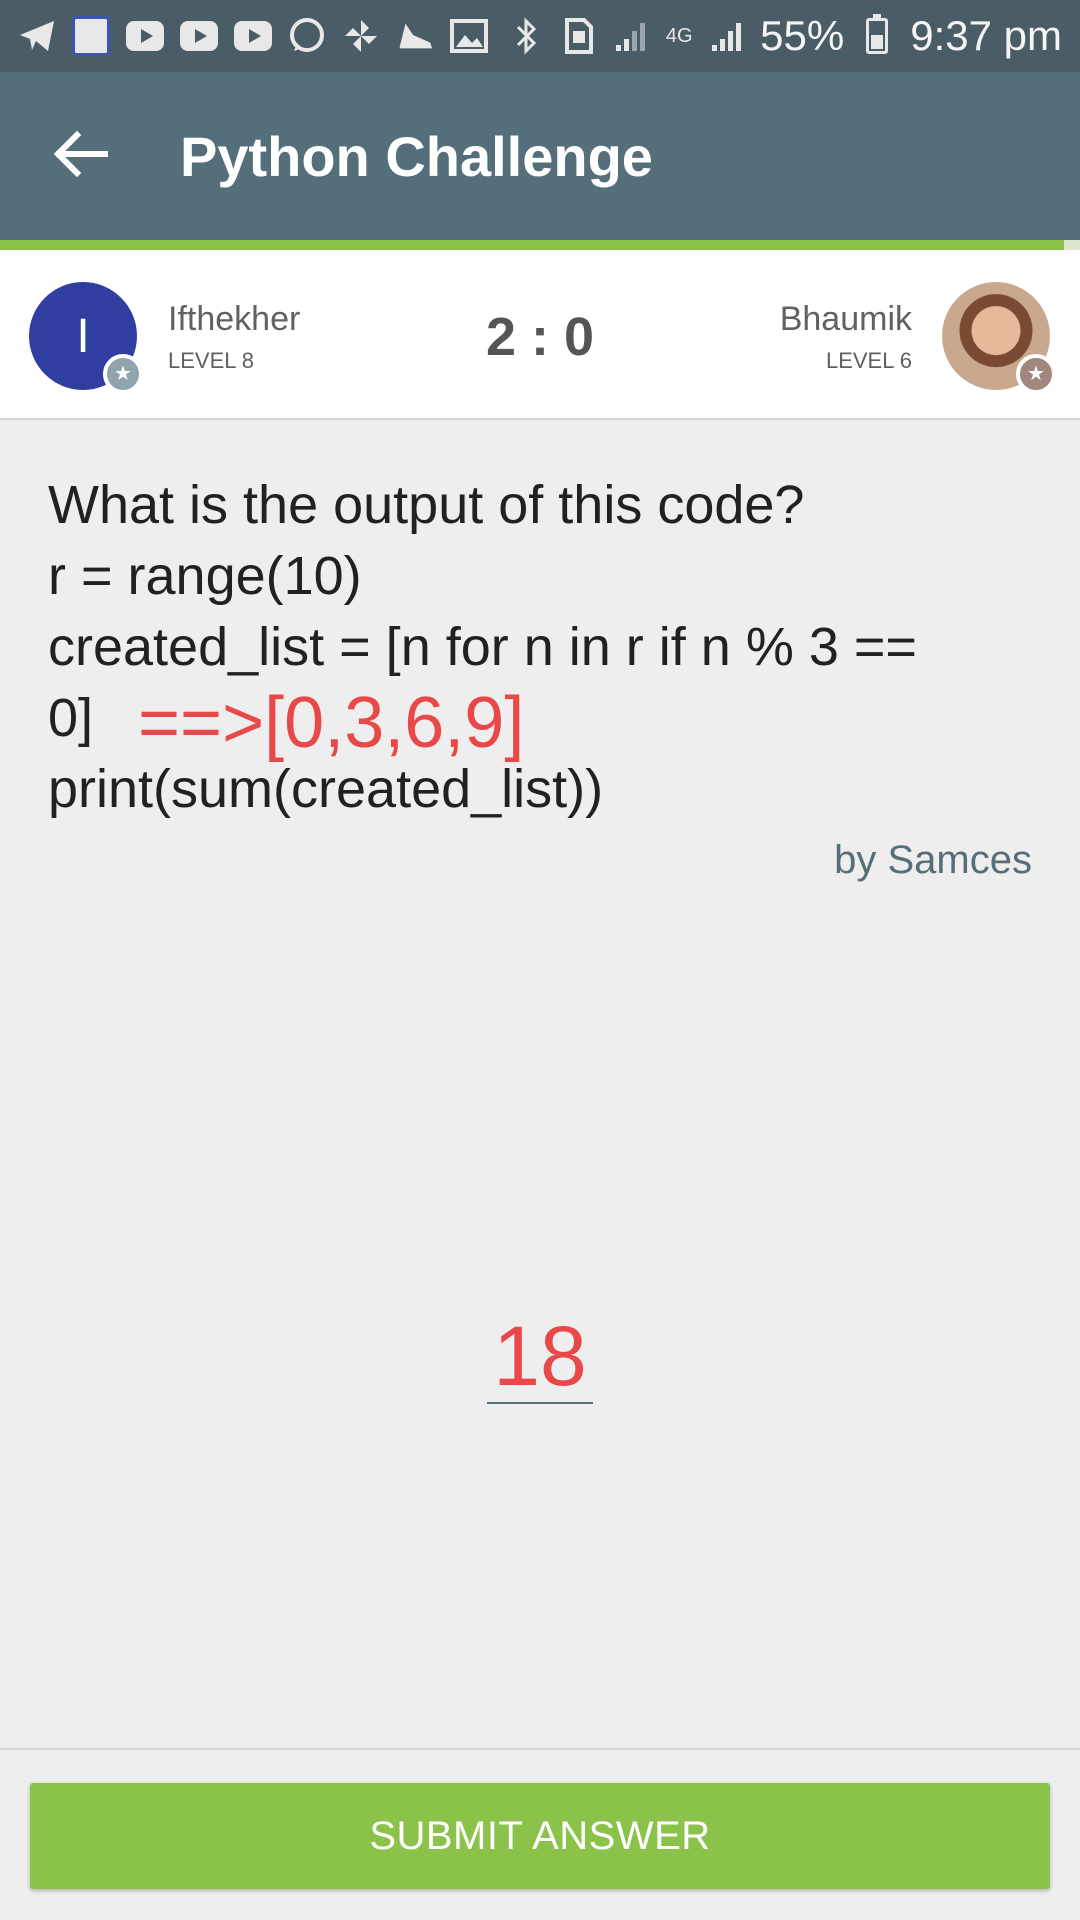  What do you see at coordinates (999, 338) in the screenshot?
I see `avatar-right: ★` at bounding box center [999, 338].